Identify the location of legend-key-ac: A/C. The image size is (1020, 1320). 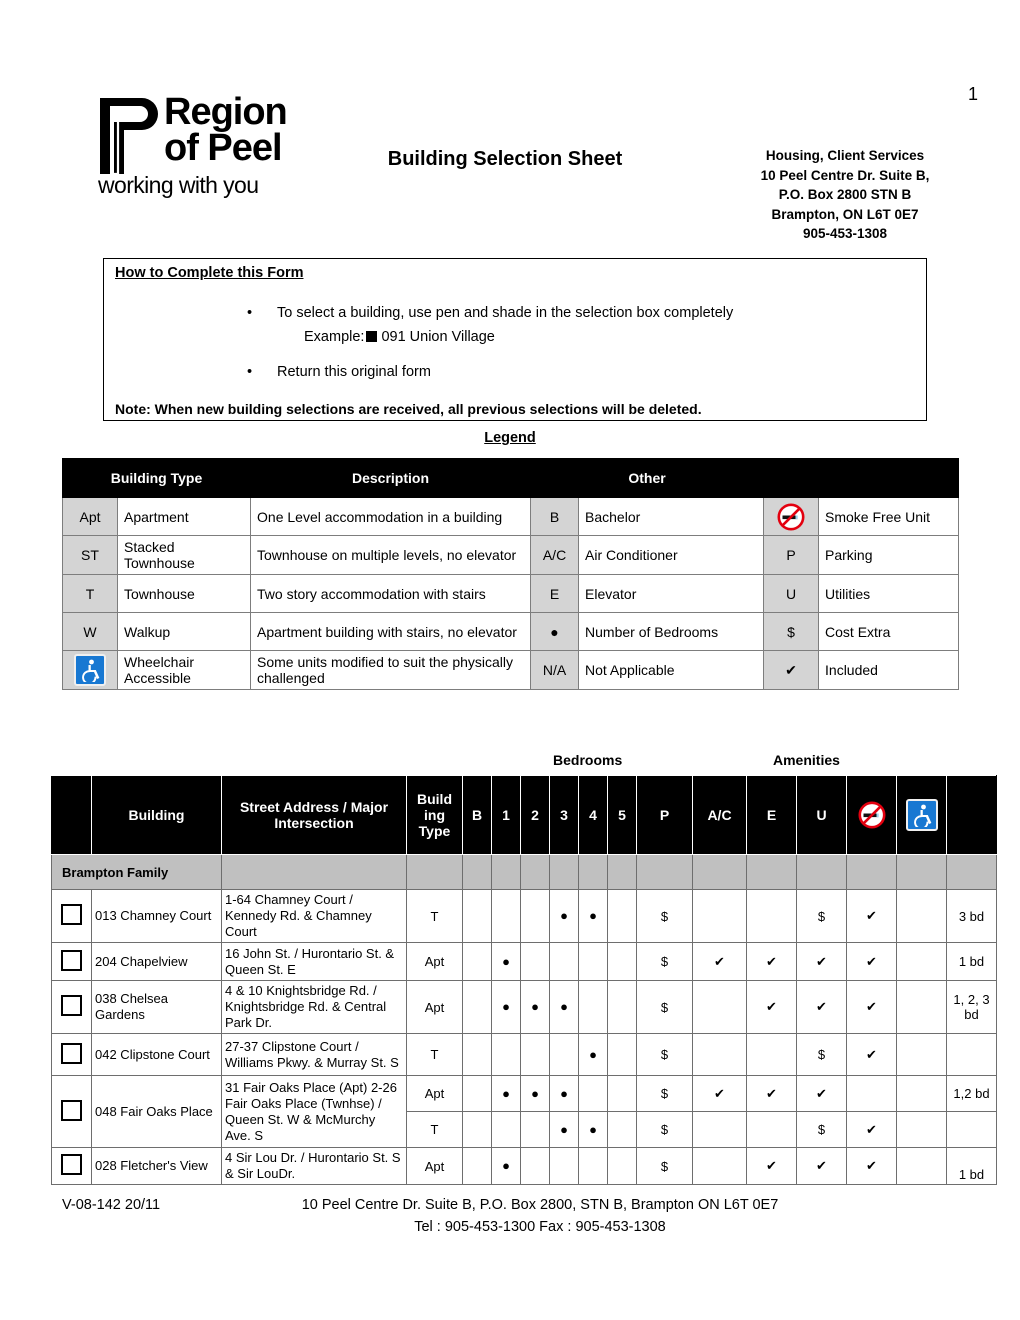
(555, 555).